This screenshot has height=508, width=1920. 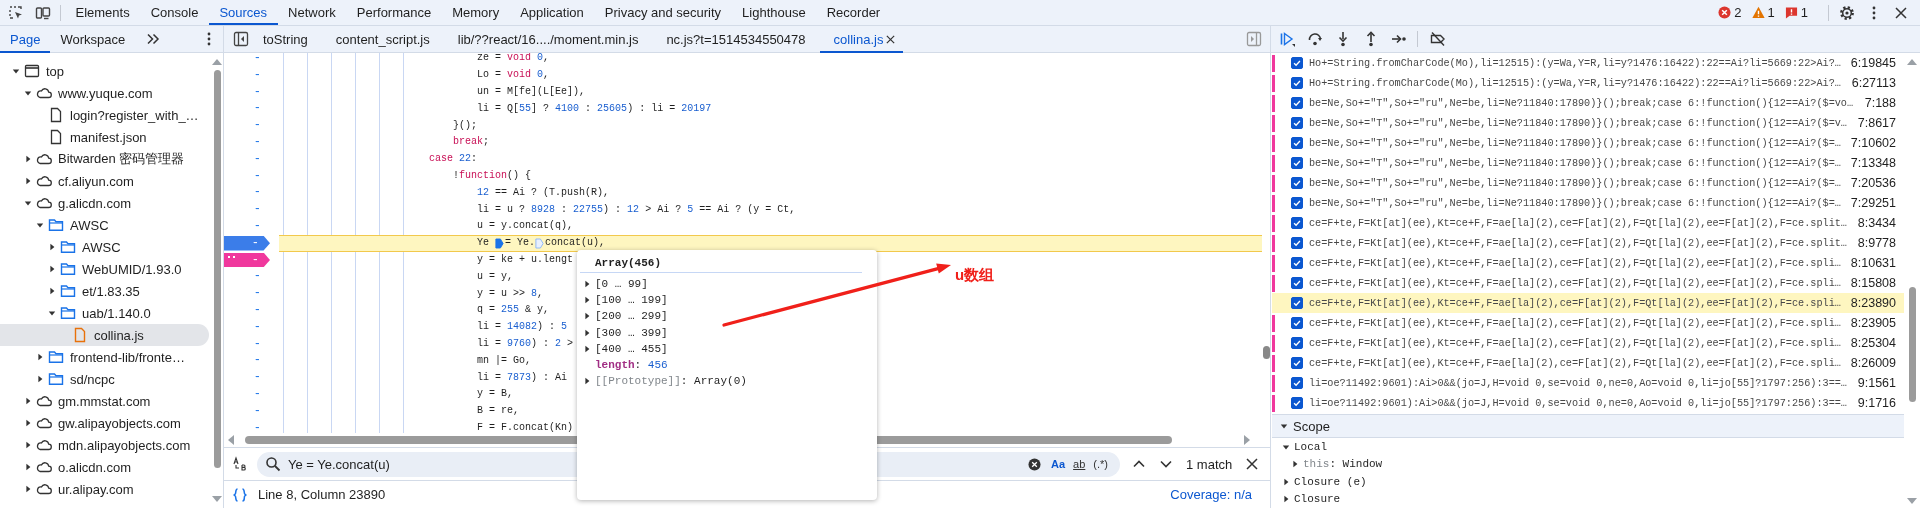 What do you see at coordinates (241, 39) in the screenshot?
I see `sidebar-toggle-icon` at bounding box center [241, 39].